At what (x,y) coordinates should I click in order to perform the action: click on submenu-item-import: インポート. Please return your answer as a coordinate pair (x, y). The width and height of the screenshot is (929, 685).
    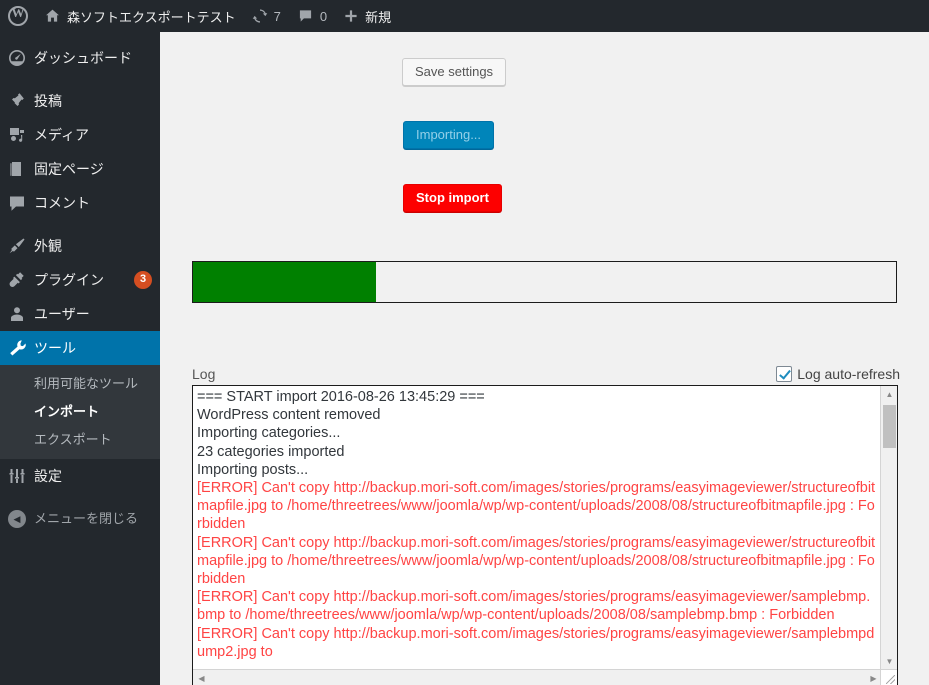
    Looking at the image, I should click on (80, 412).